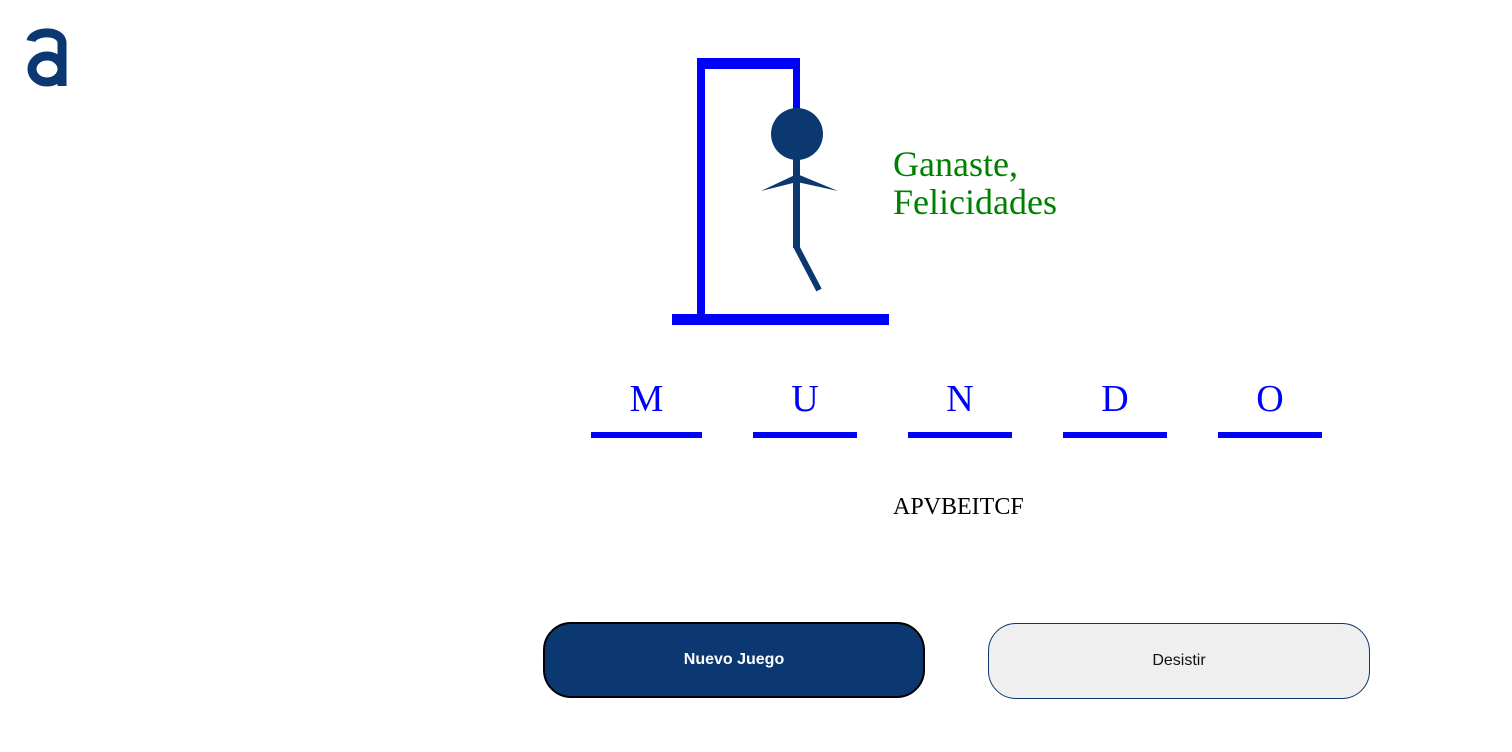 The width and height of the screenshot is (1512, 752). I want to click on letter-slot: D, so click(1115, 405).